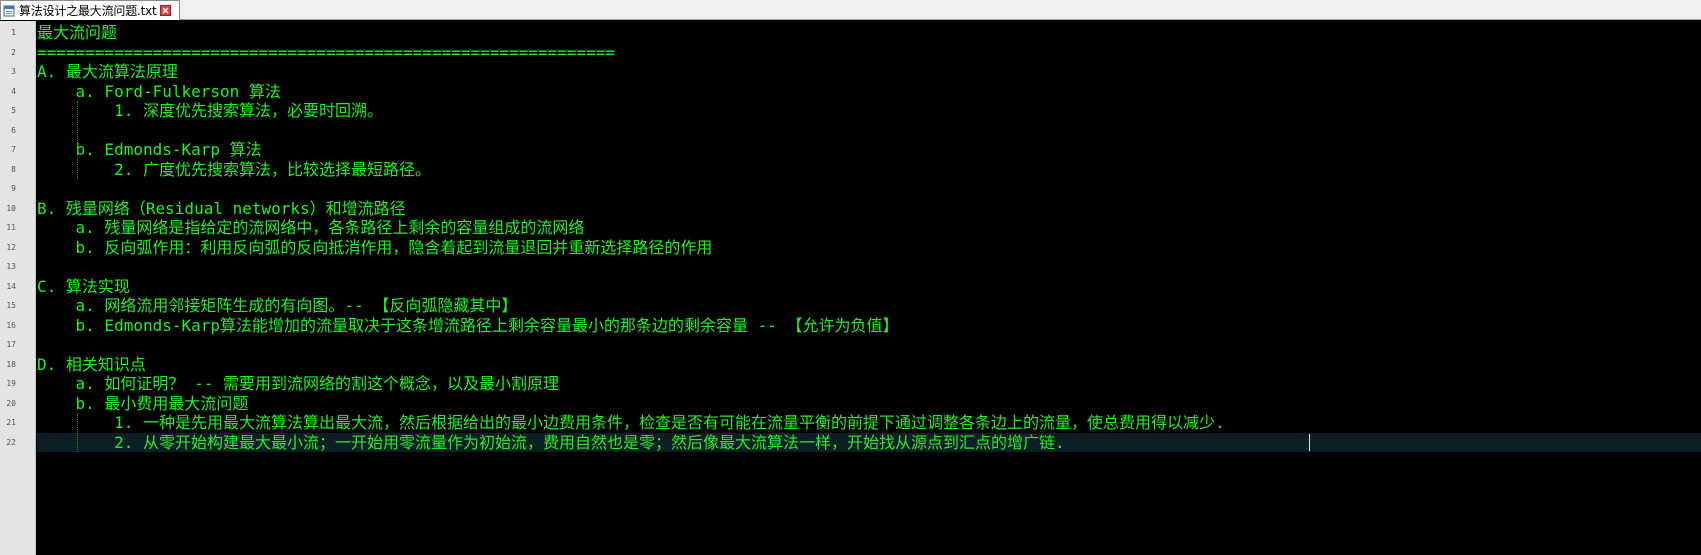  I want to click on line-number: 12, so click(11, 247).